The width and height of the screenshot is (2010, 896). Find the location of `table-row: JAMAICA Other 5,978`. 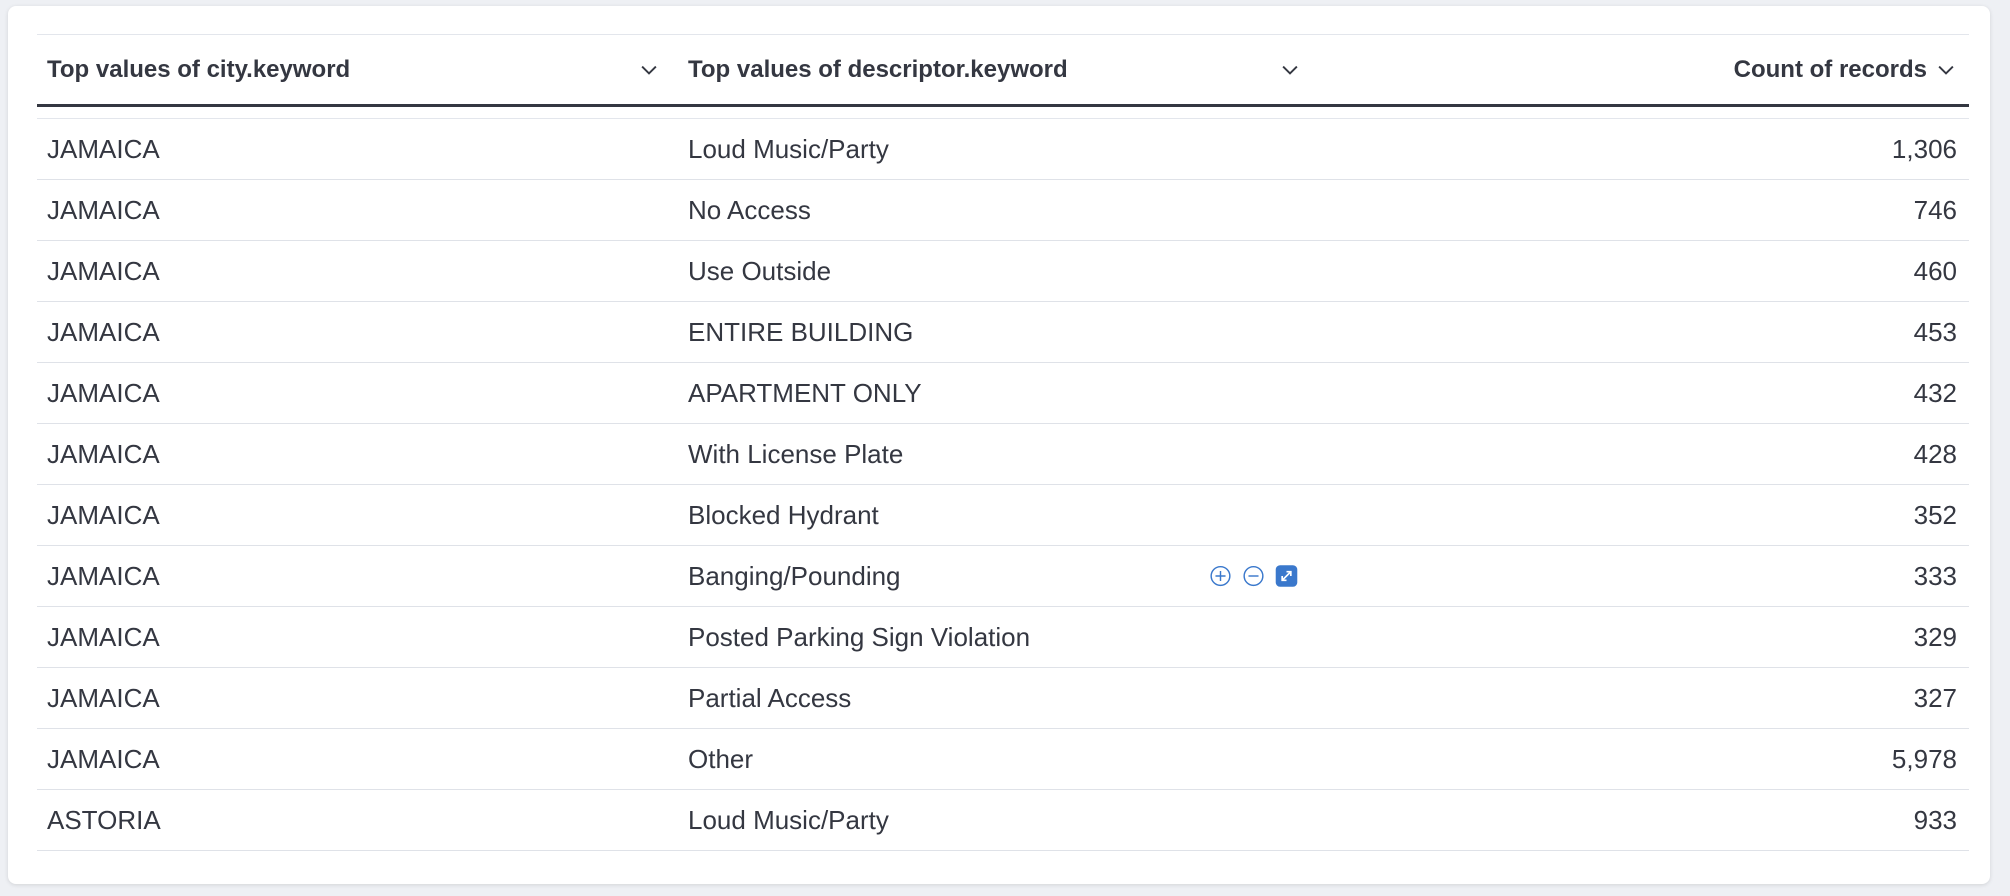

table-row: JAMAICA Other 5,978 is located at coordinates (1003, 759).